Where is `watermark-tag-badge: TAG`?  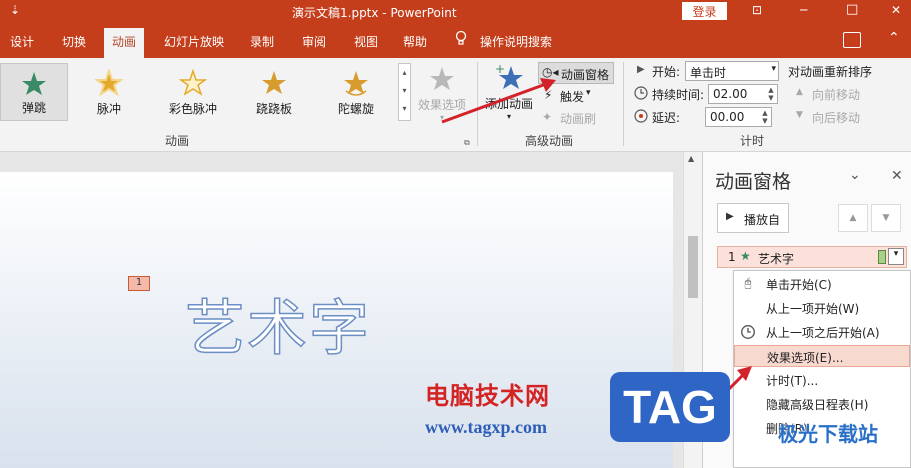
watermark-tag-badge: TAG is located at coordinates (670, 407).